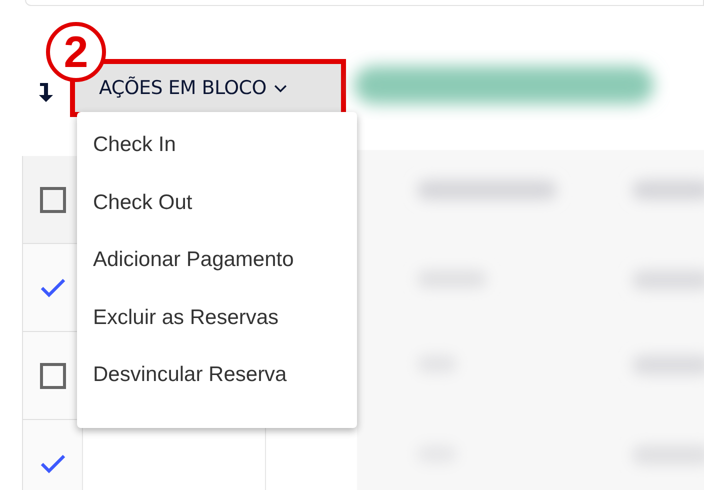 The width and height of the screenshot is (704, 490). What do you see at coordinates (217, 259) in the screenshot?
I see `menu-item: Adicionar Pagamento` at bounding box center [217, 259].